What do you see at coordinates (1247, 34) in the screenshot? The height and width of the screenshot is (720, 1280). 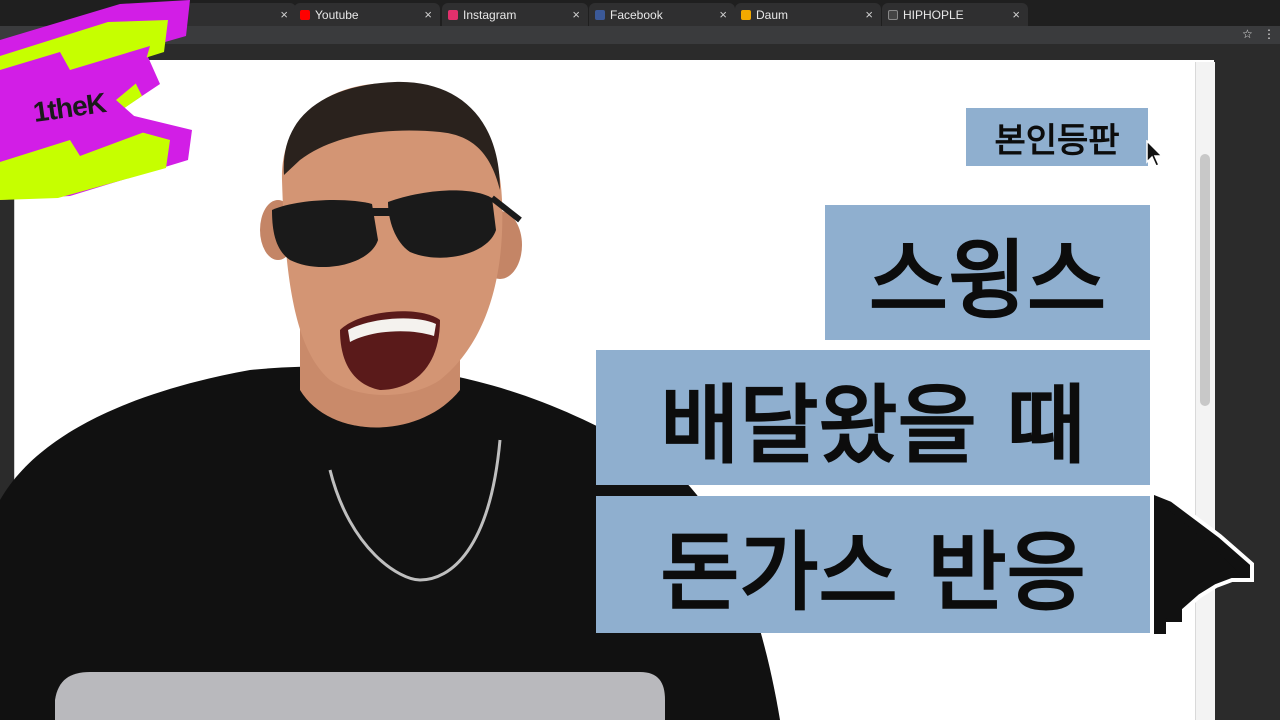 I see `star-icon: ☆` at bounding box center [1247, 34].